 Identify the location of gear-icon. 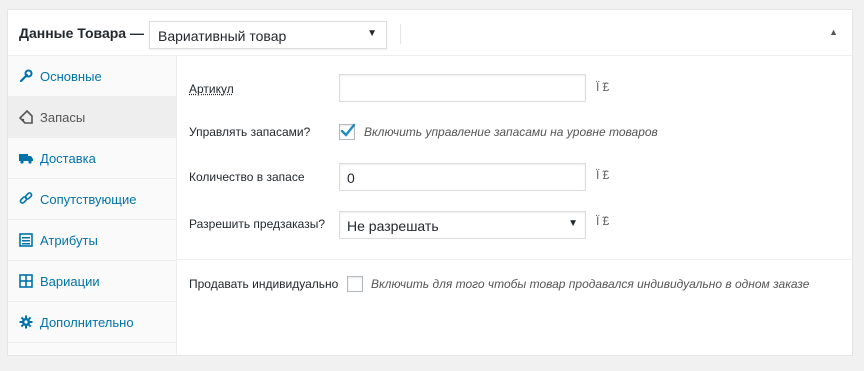
(26, 322).